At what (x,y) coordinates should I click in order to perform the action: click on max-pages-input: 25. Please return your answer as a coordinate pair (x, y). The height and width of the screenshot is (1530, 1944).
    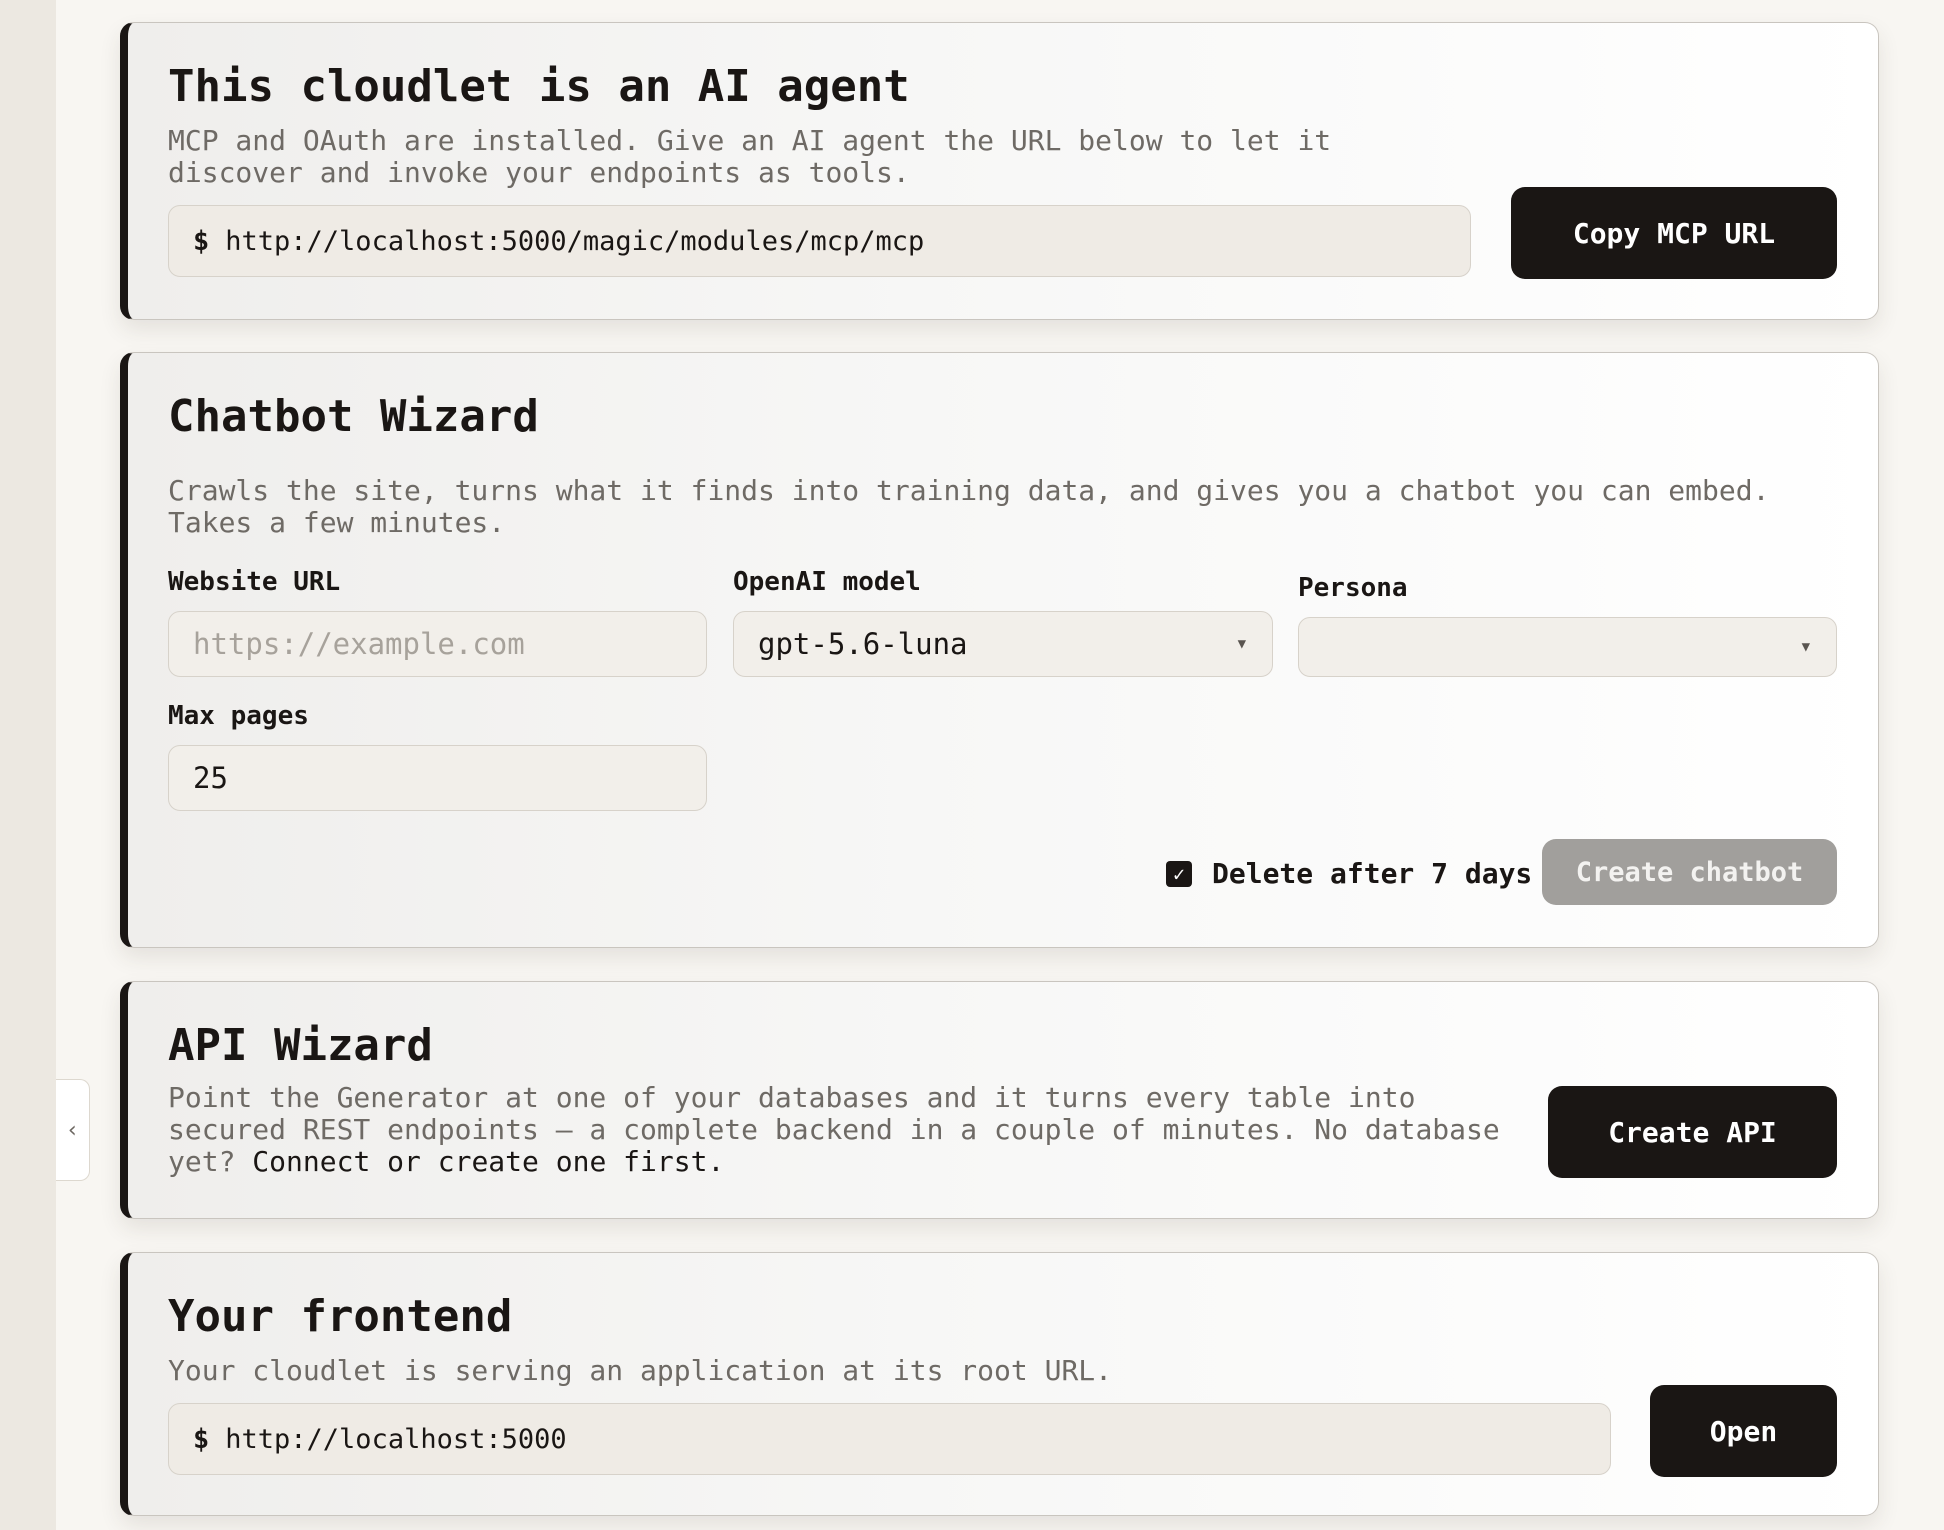
    Looking at the image, I should click on (437, 778).